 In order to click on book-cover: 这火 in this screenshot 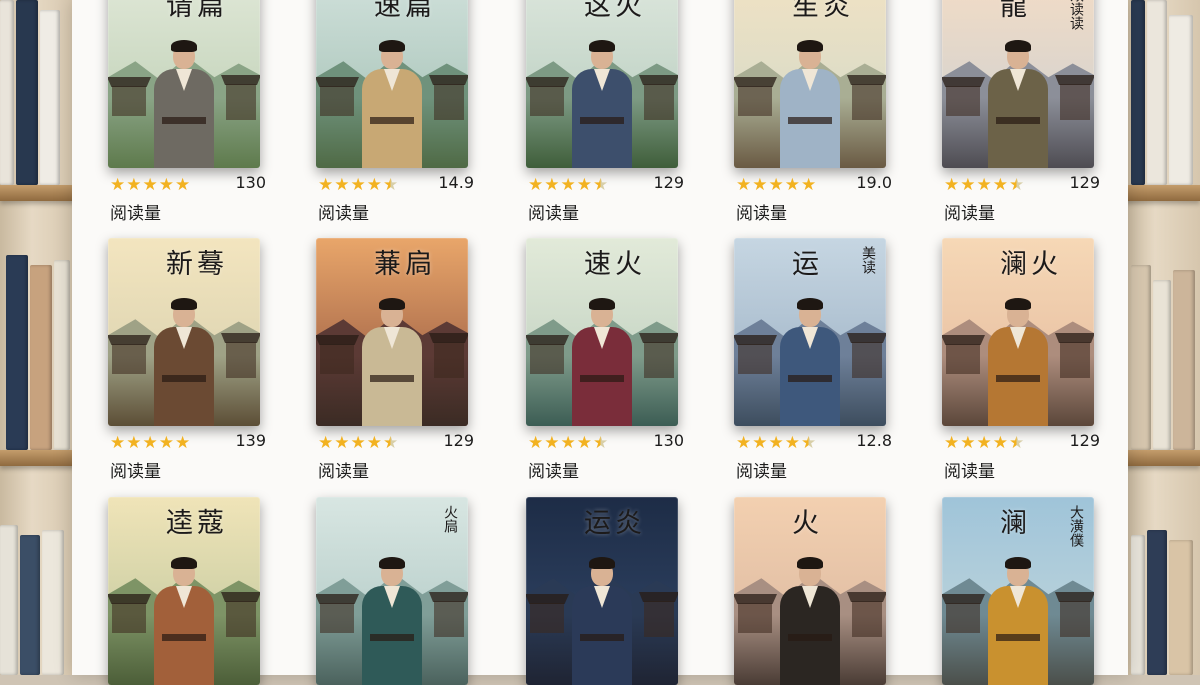, I will do `click(602, 84)`.